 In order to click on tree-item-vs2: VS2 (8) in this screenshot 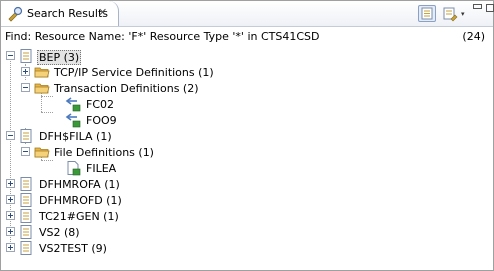, I will do `click(101, 232)`.